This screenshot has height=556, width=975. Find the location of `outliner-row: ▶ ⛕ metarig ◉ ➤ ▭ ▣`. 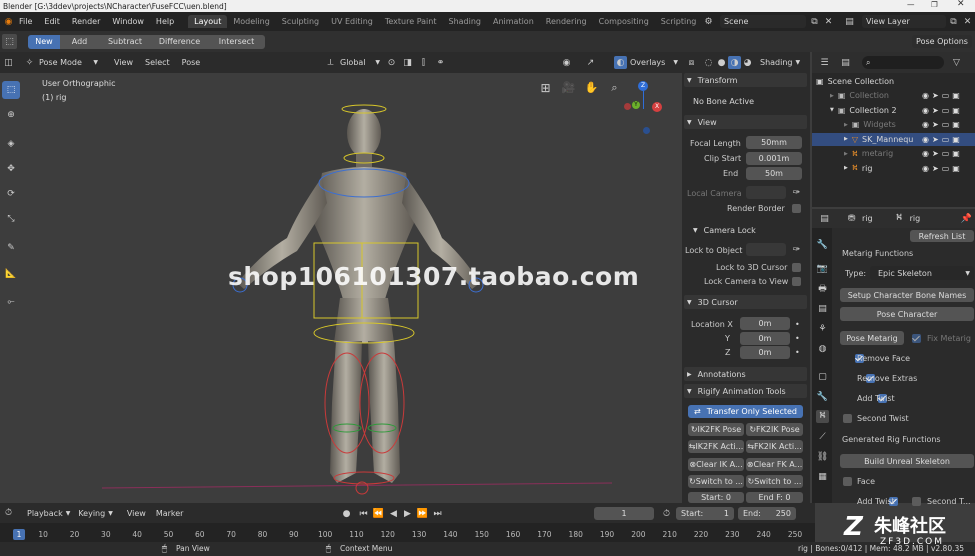

outliner-row: ▶ ⛕ metarig ◉ ➤ ▭ ▣ is located at coordinates (893, 153).